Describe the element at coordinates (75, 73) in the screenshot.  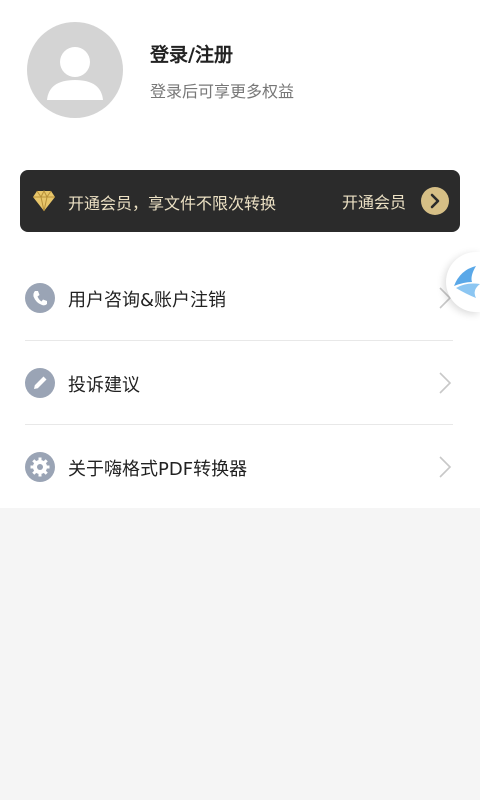
I see `user-silhouette-icon` at that location.